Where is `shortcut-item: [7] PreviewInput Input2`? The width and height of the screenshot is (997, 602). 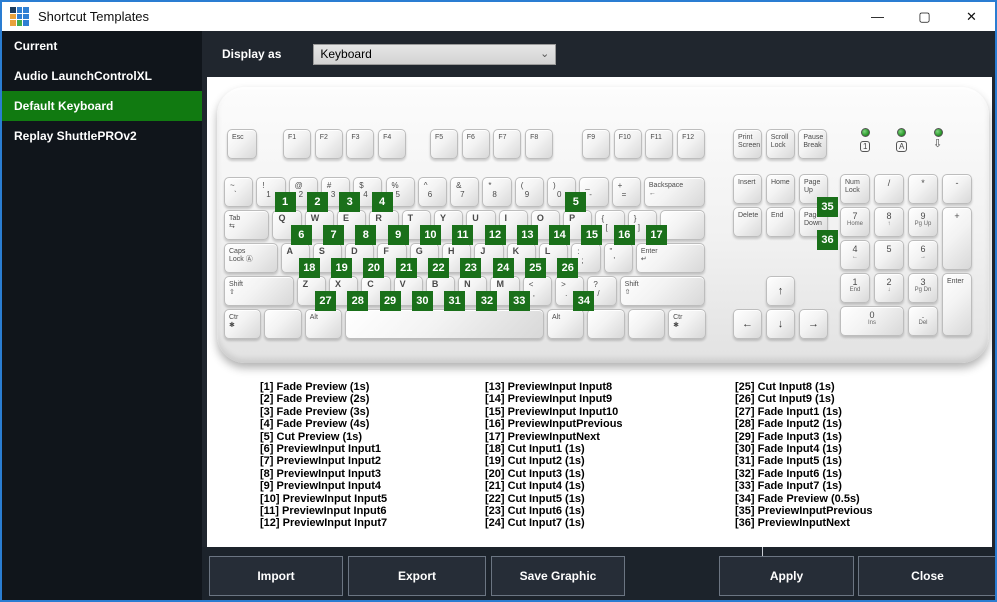
shortcut-item: [7] PreviewInput Input2 is located at coordinates (321, 461).